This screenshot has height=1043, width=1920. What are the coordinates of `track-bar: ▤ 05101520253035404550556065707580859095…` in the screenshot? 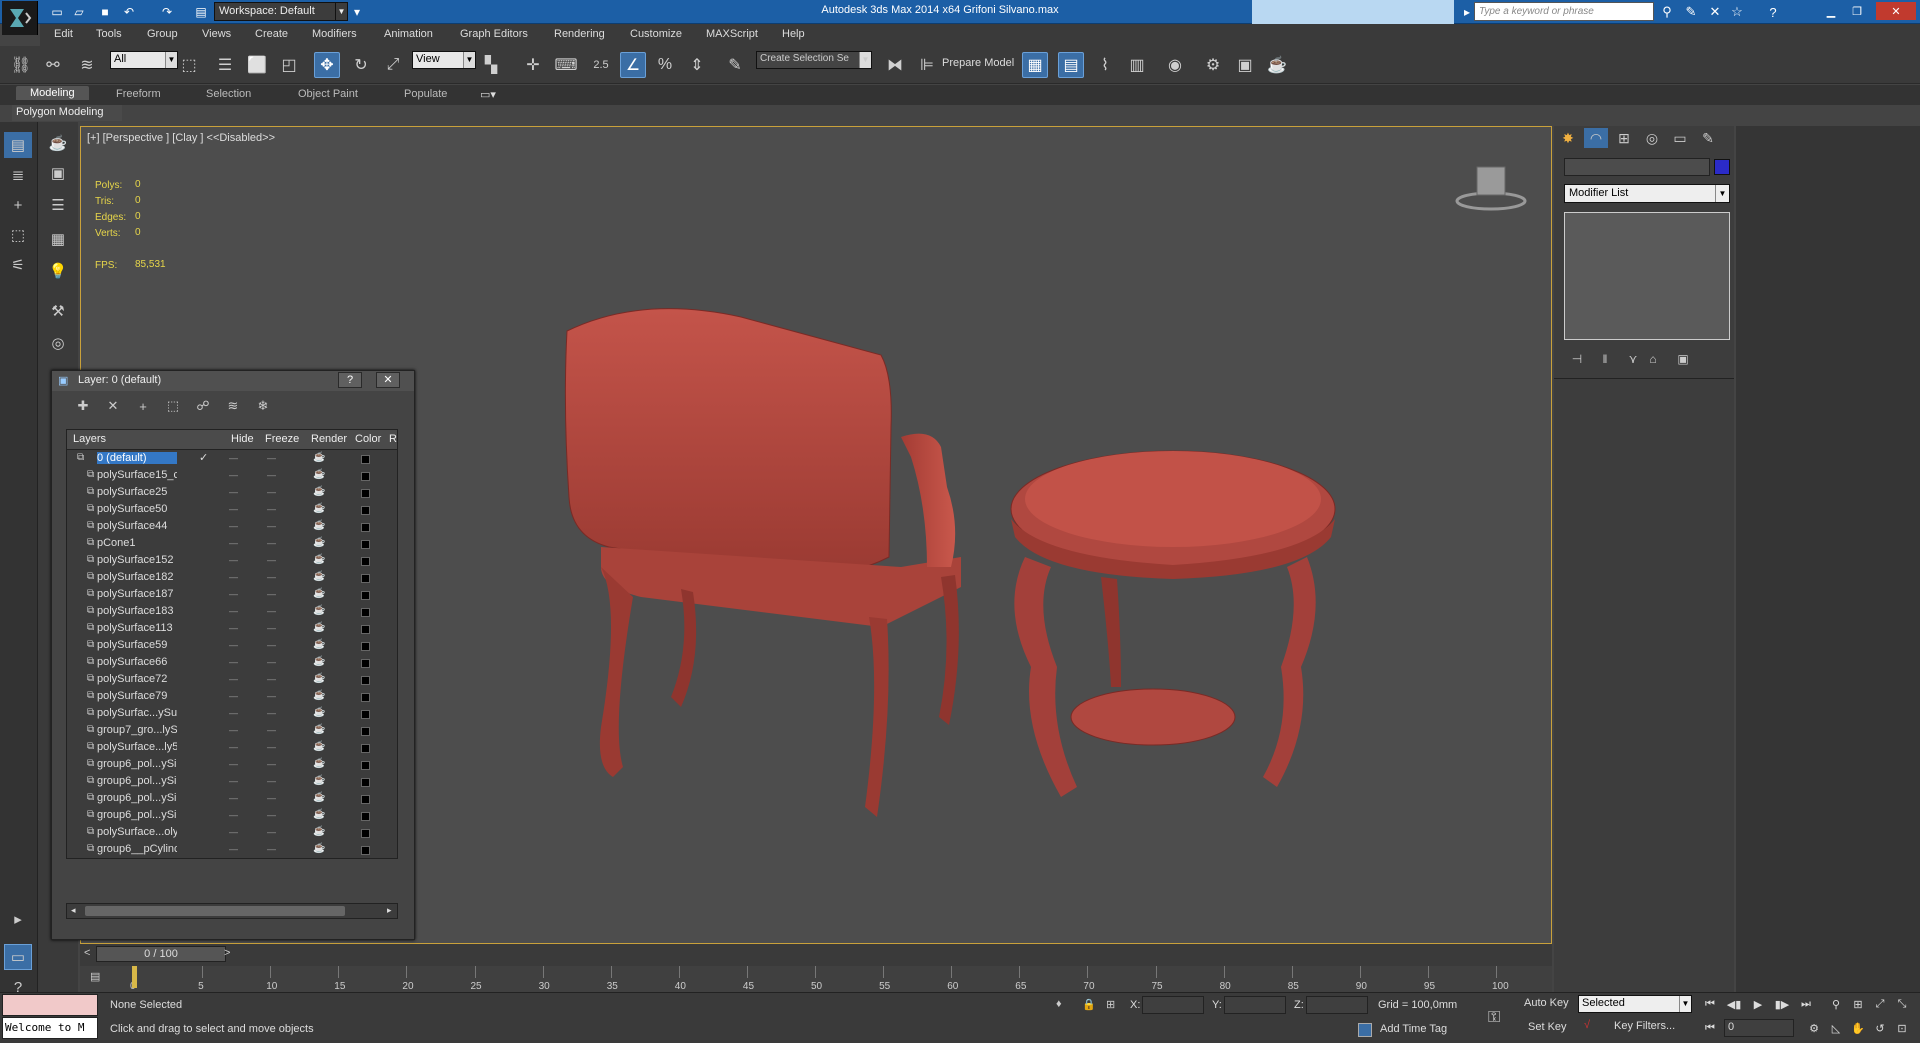 It's located at (816, 979).